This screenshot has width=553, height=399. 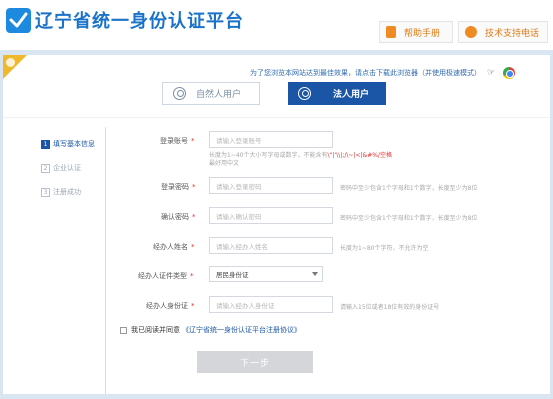 I want to click on id-type-value: 居民身份证, so click(x=232, y=275).